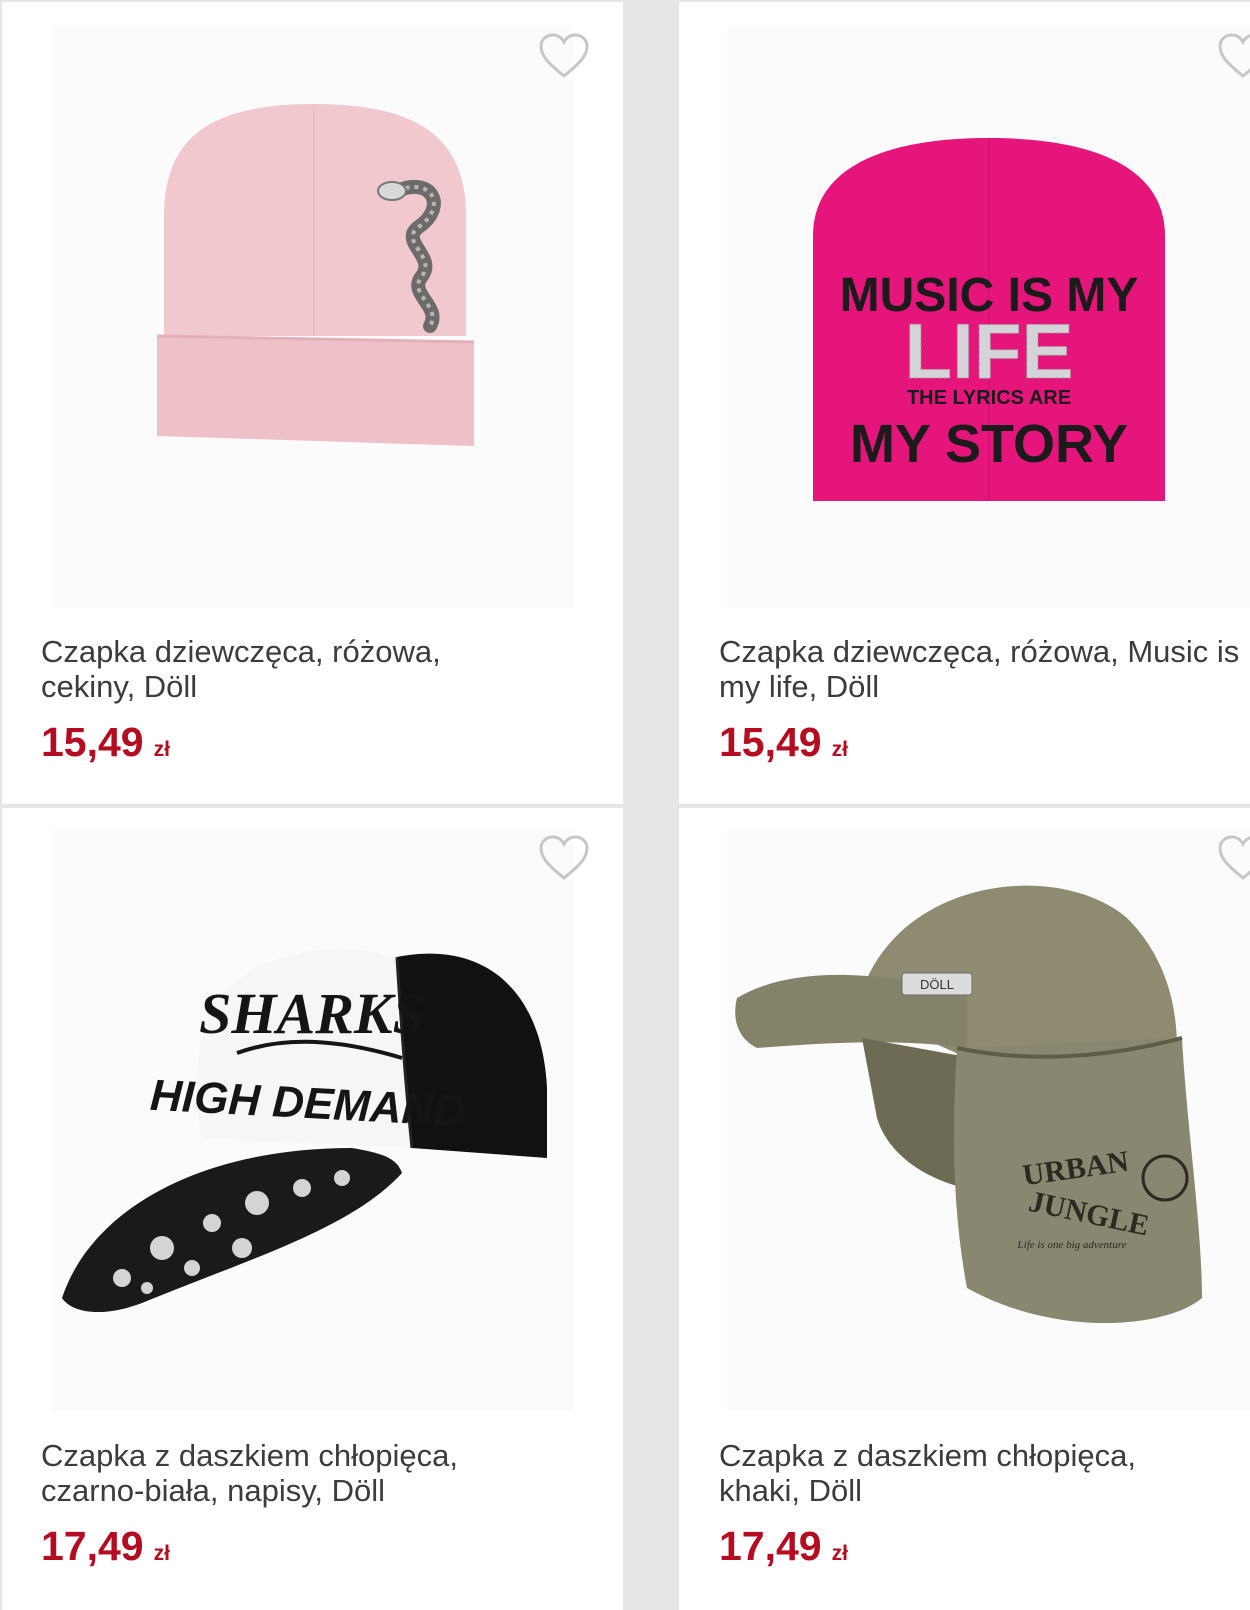  I want to click on pink-beanie-image, so click(315, 275).